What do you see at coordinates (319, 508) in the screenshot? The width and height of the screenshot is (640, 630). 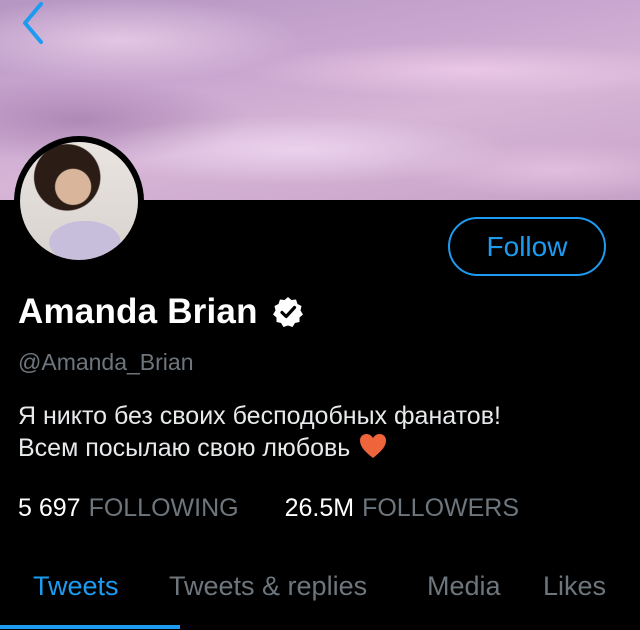 I see `followers-count: 26.5M` at bounding box center [319, 508].